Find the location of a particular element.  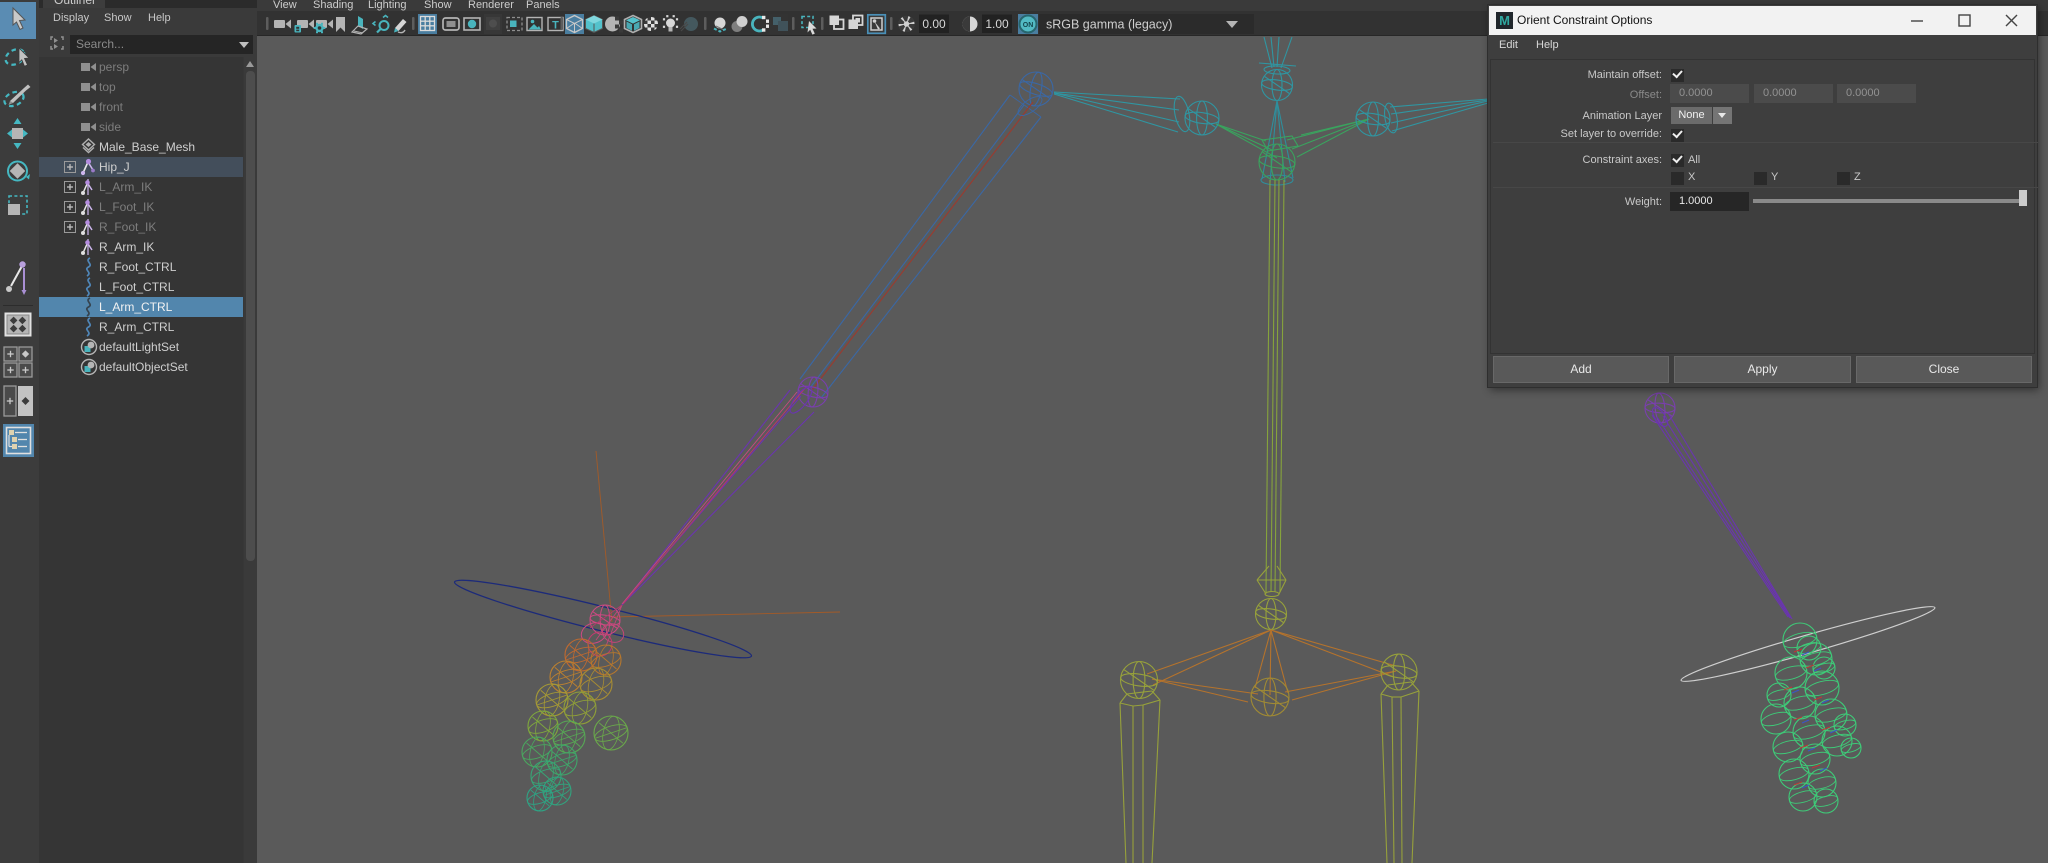

svg-text: 1.00 is located at coordinates (997, 24).